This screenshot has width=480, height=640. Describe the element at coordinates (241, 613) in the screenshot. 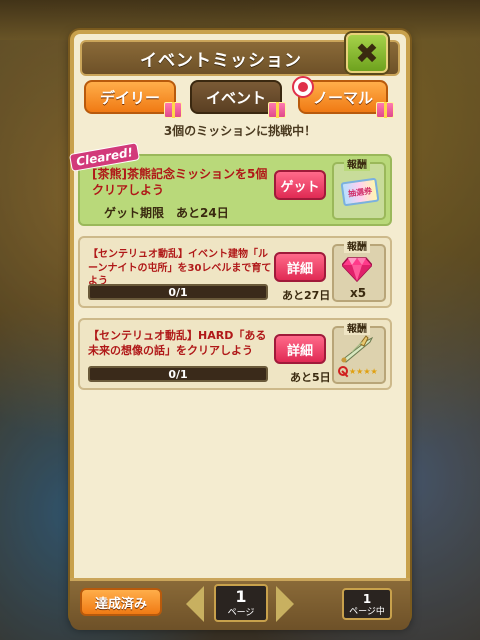

I see `page-unit-label: ページ` at that location.